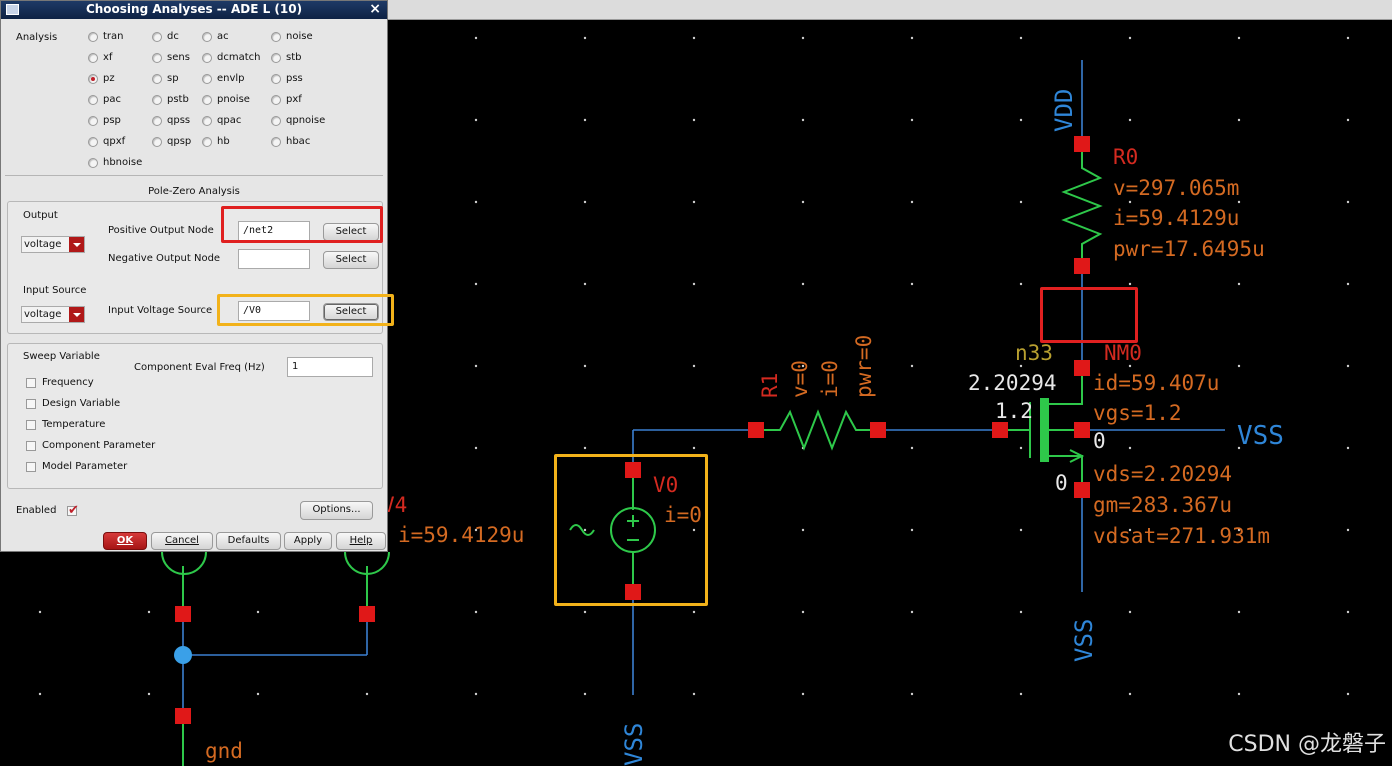  Describe the element at coordinates (276, 142) in the screenshot. I see `radio-hbac` at that location.